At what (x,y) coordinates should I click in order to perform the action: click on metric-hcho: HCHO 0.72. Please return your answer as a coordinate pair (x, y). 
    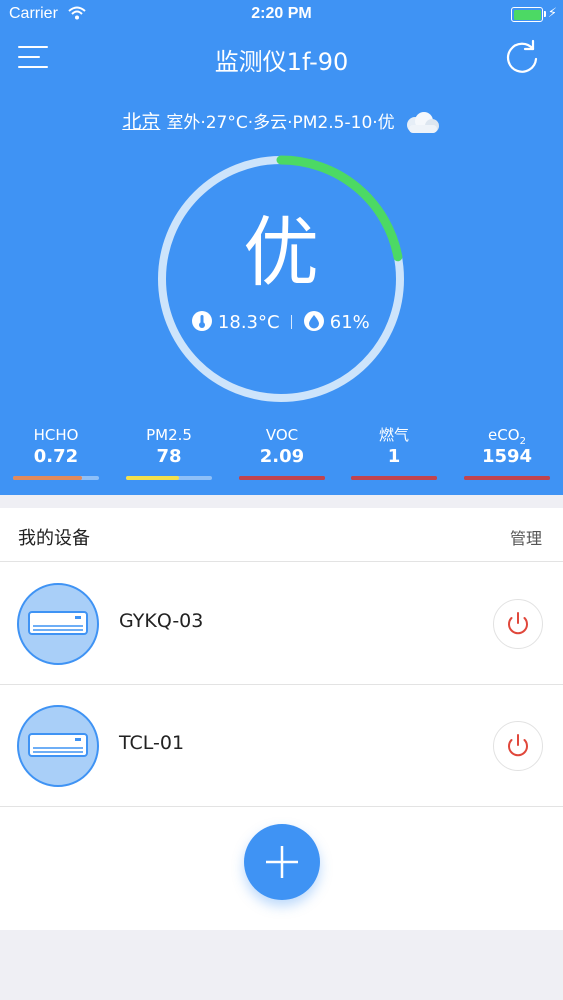
    Looking at the image, I should click on (56, 452).